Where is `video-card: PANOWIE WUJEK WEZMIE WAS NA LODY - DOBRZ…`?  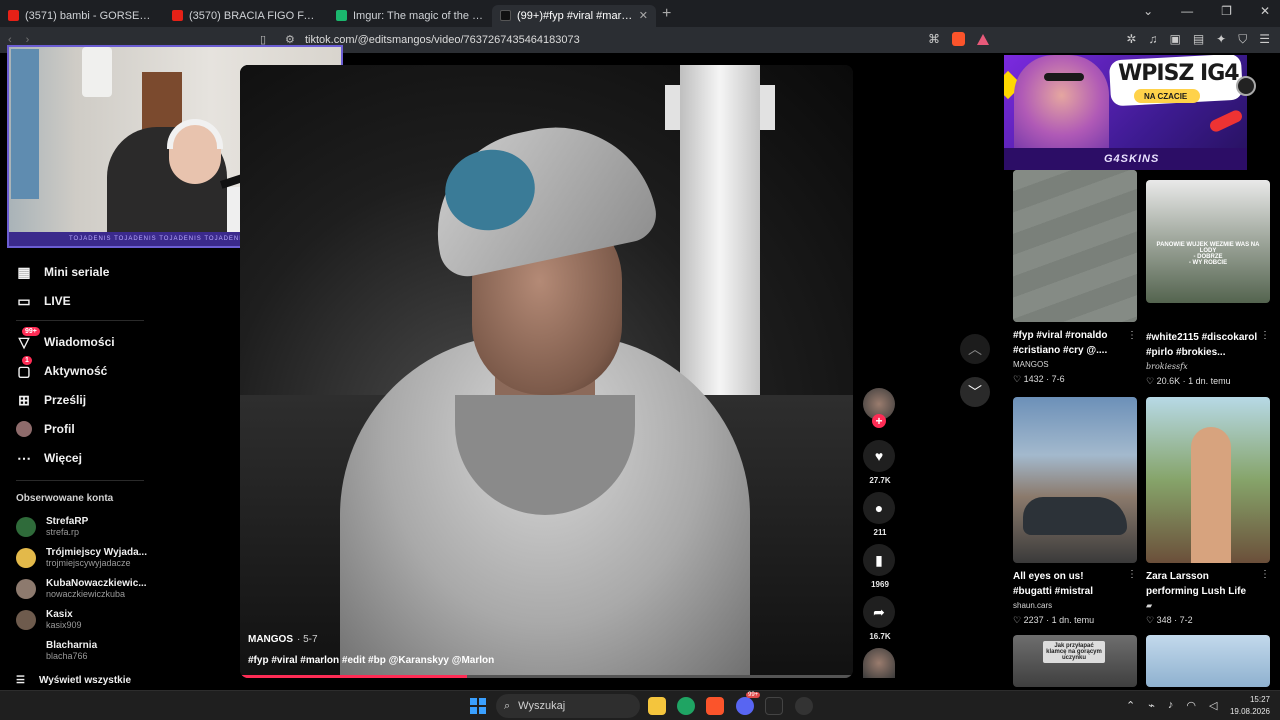 video-card: PANOWIE WUJEK WEZMIE WAS NA LODY - DOBRZ… is located at coordinates (1208, 278).